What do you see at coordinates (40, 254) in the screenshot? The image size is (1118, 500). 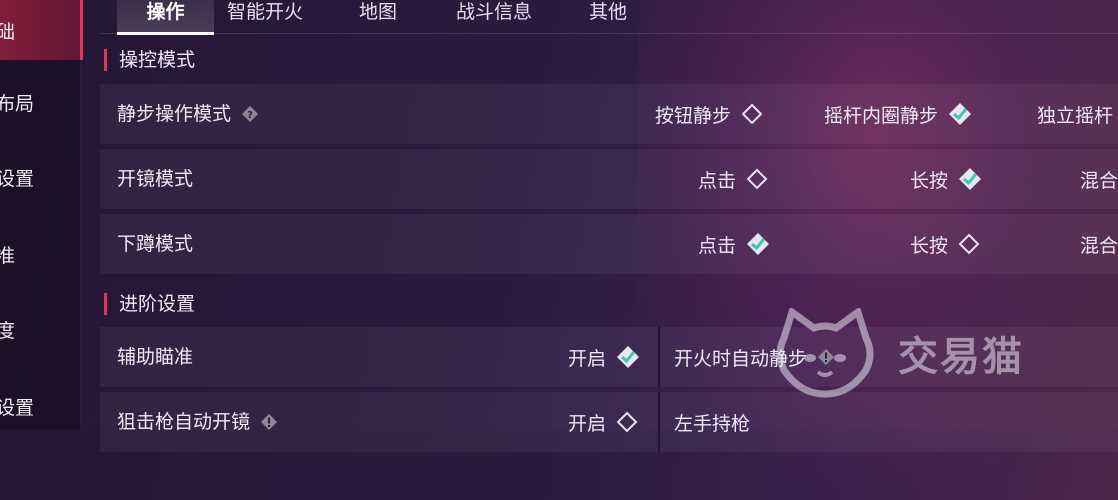 I see `sidebar-item-aim: 准` at bounding box center [40, 254].